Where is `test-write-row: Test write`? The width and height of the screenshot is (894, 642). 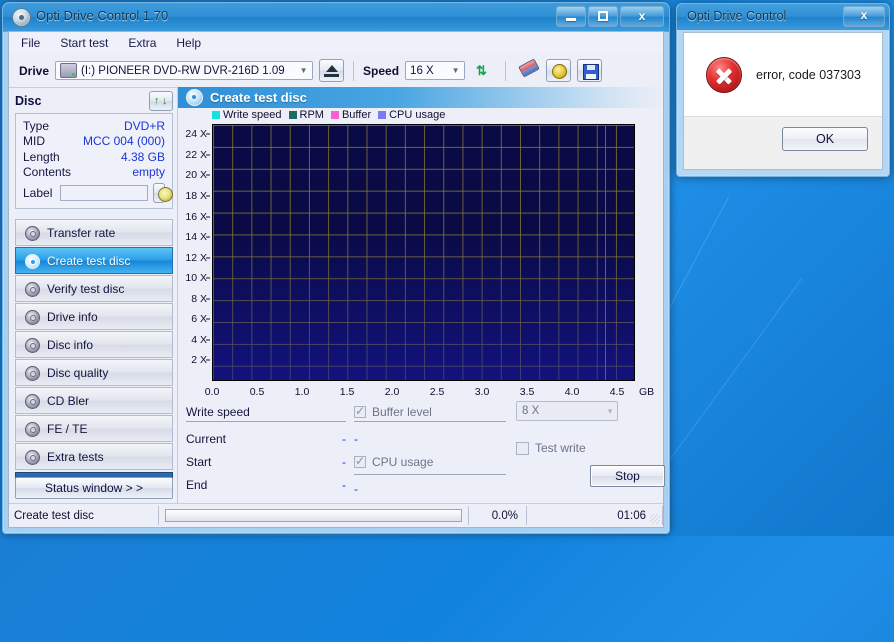
test-write-row: Test write is located at coordinates (551, 448).